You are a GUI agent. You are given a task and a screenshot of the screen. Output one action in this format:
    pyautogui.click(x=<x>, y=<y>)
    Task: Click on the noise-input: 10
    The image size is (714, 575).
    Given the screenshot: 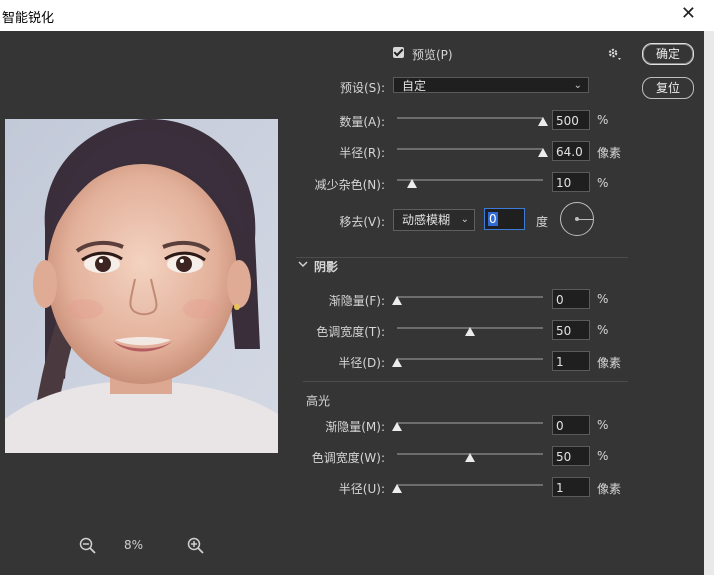 What is the action you would take?
    pyautogui.click(x=571, y=182)
    